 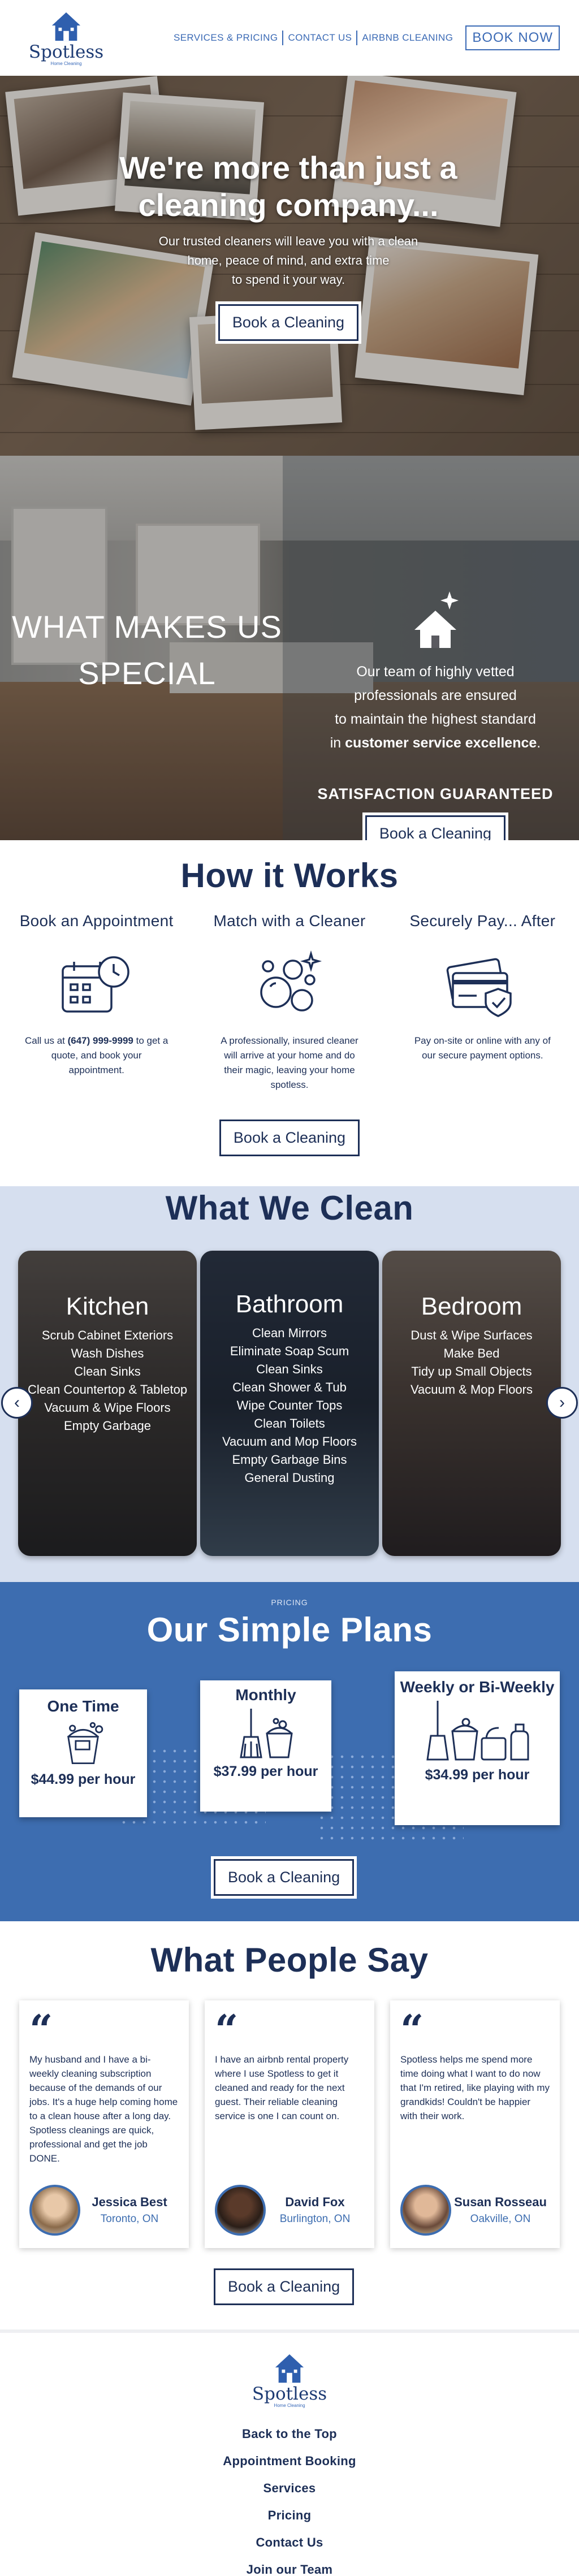 I want to click on plan-card-monthly: Monthly $37.99 per hour, so click(x=265, y=1746).